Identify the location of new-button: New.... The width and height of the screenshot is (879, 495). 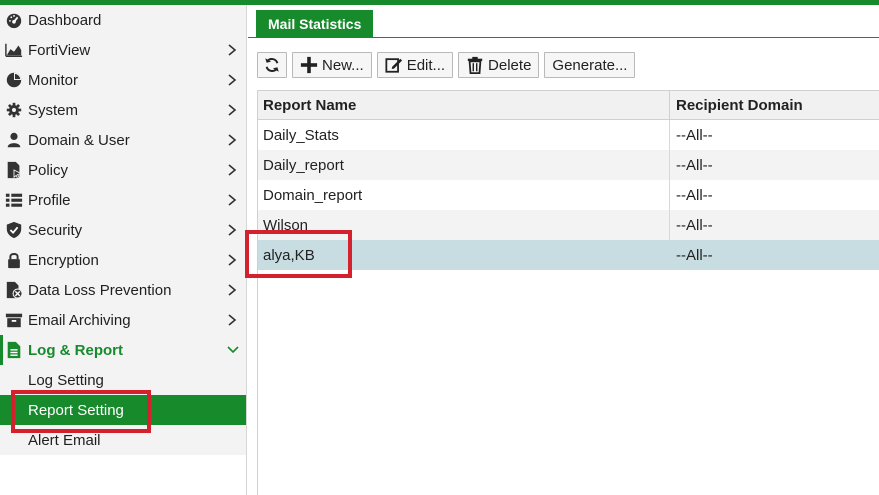
(332, 65).